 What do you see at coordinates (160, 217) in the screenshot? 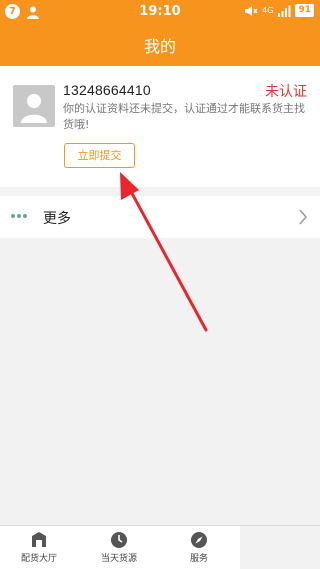
I see `more-menu-item: 更多` at bounding box center [160, 217].